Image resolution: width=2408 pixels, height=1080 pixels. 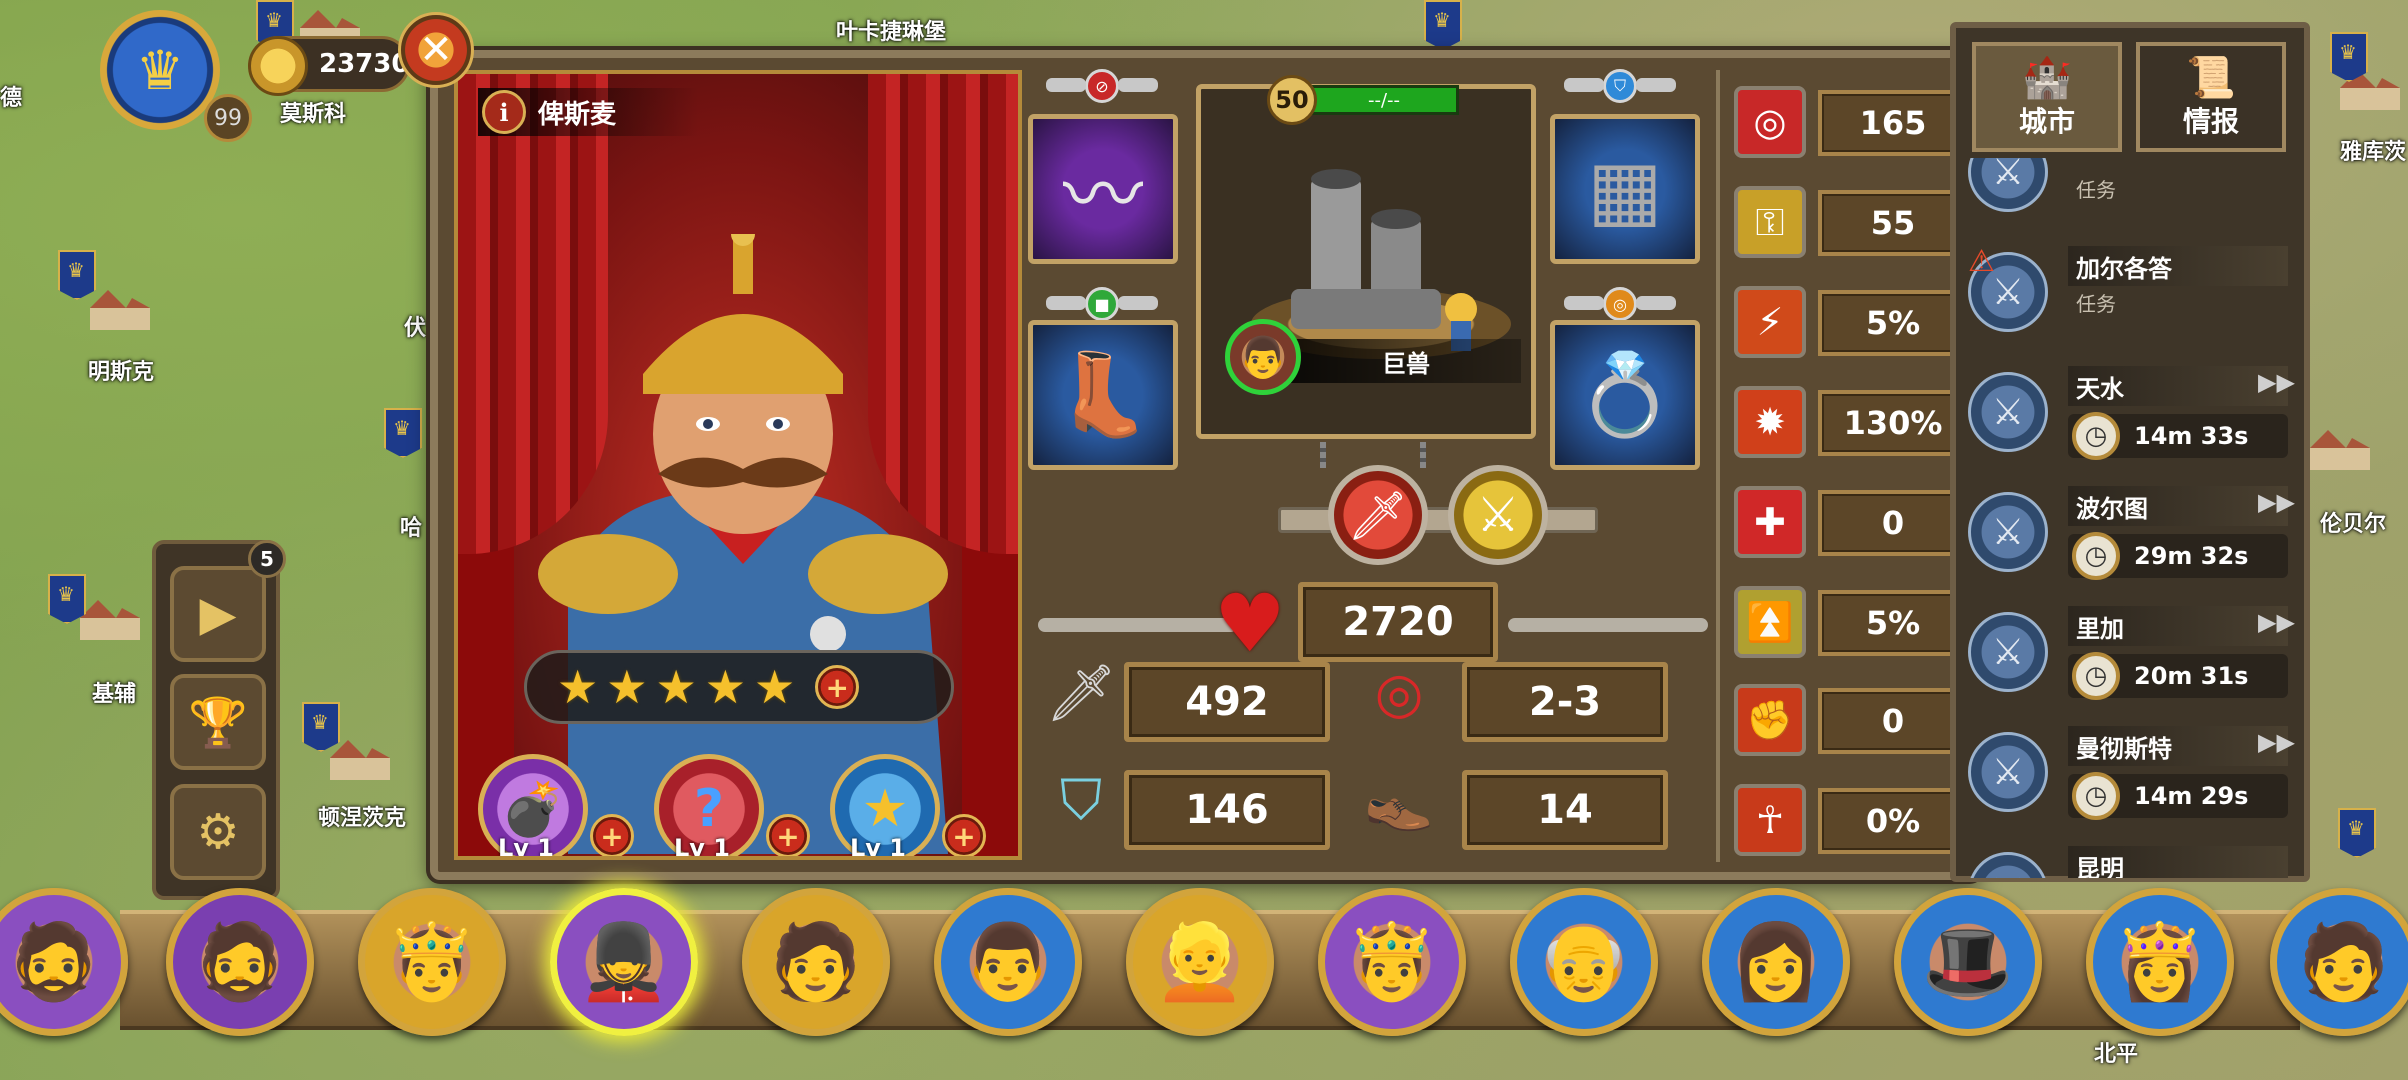 What do you see at coordinates (415, 326) in the screenshot?
I see `map-label: 伏` at bounding box center [415, 326].